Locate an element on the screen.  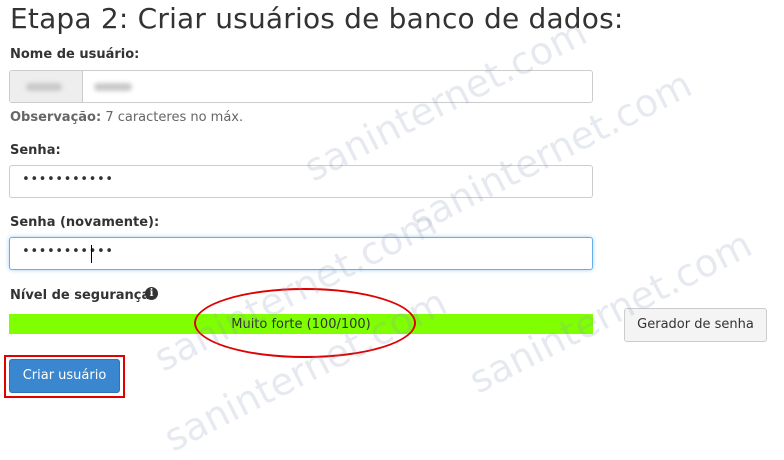
password-generator-button: Gerador de senha is located at coordinates (695, 325).